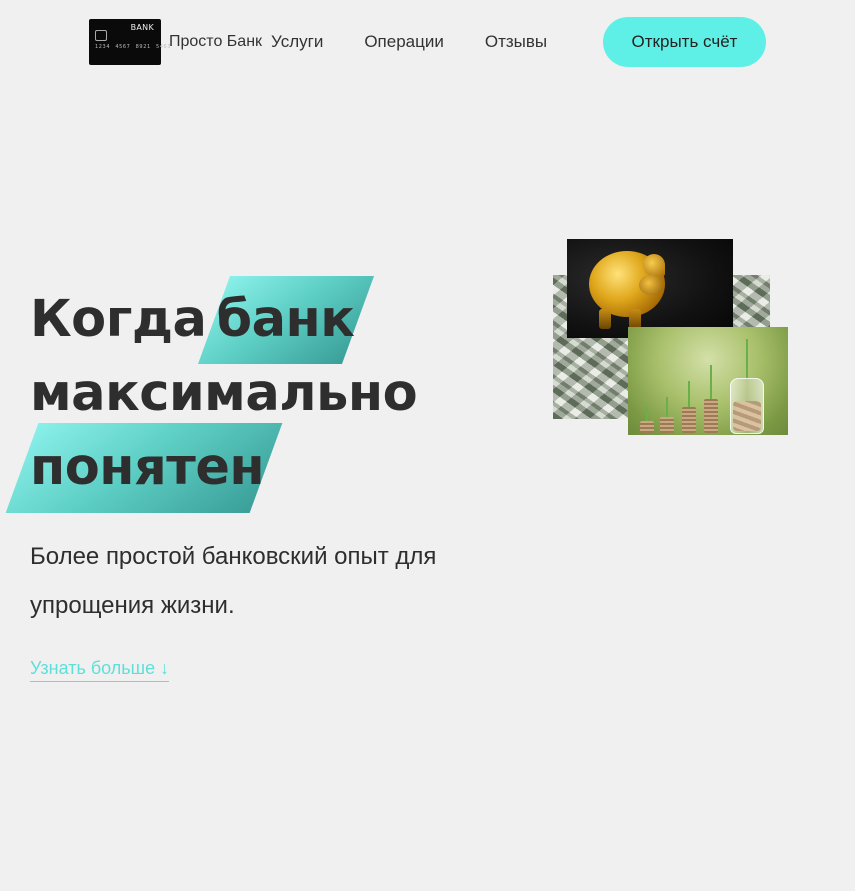 The image size is (855, 891). What do you see at coordinates (708, 381) in the screenshot?
I see `coin-stacks-plants-photo` at bounding box center [708, 381].